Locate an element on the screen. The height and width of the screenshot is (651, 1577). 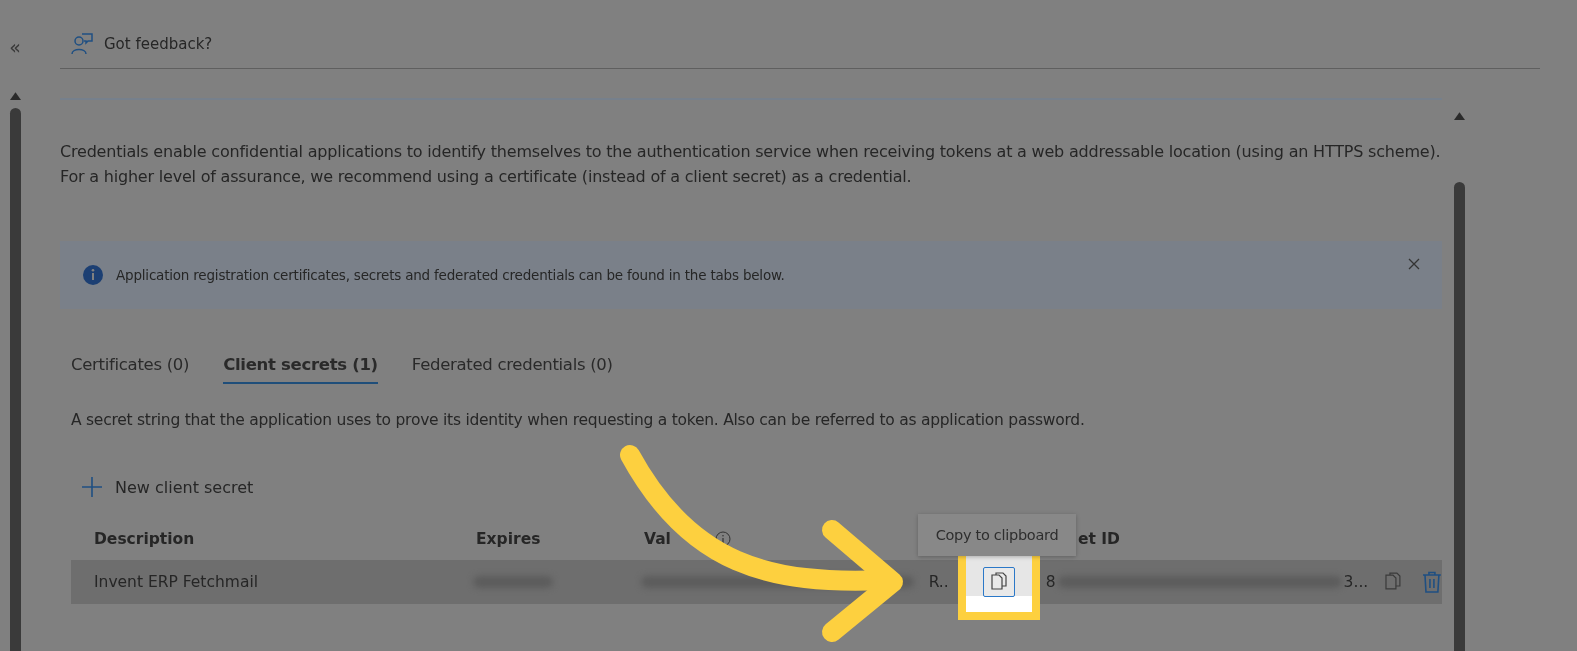
table-cell-text: R.. is located at coordinates (939, 582).